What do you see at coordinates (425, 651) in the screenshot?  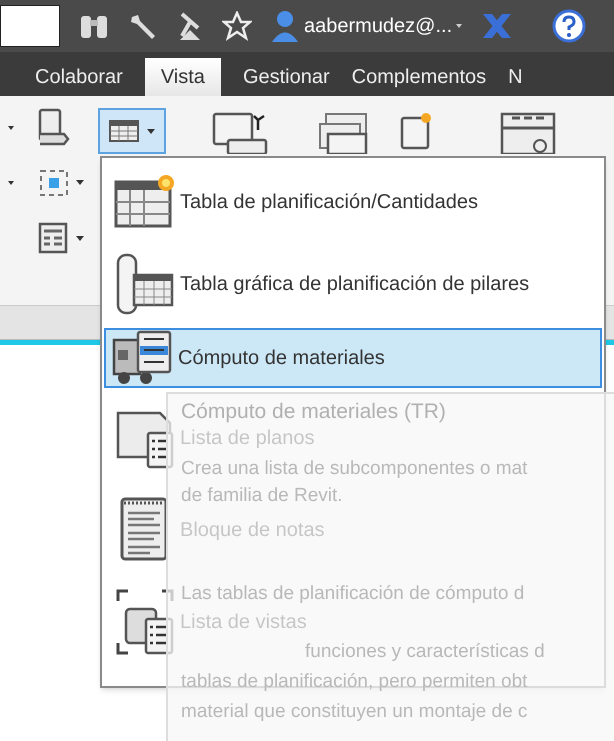 I see `tooltip-text: funciones y características d` at bounding box center [425, 651].